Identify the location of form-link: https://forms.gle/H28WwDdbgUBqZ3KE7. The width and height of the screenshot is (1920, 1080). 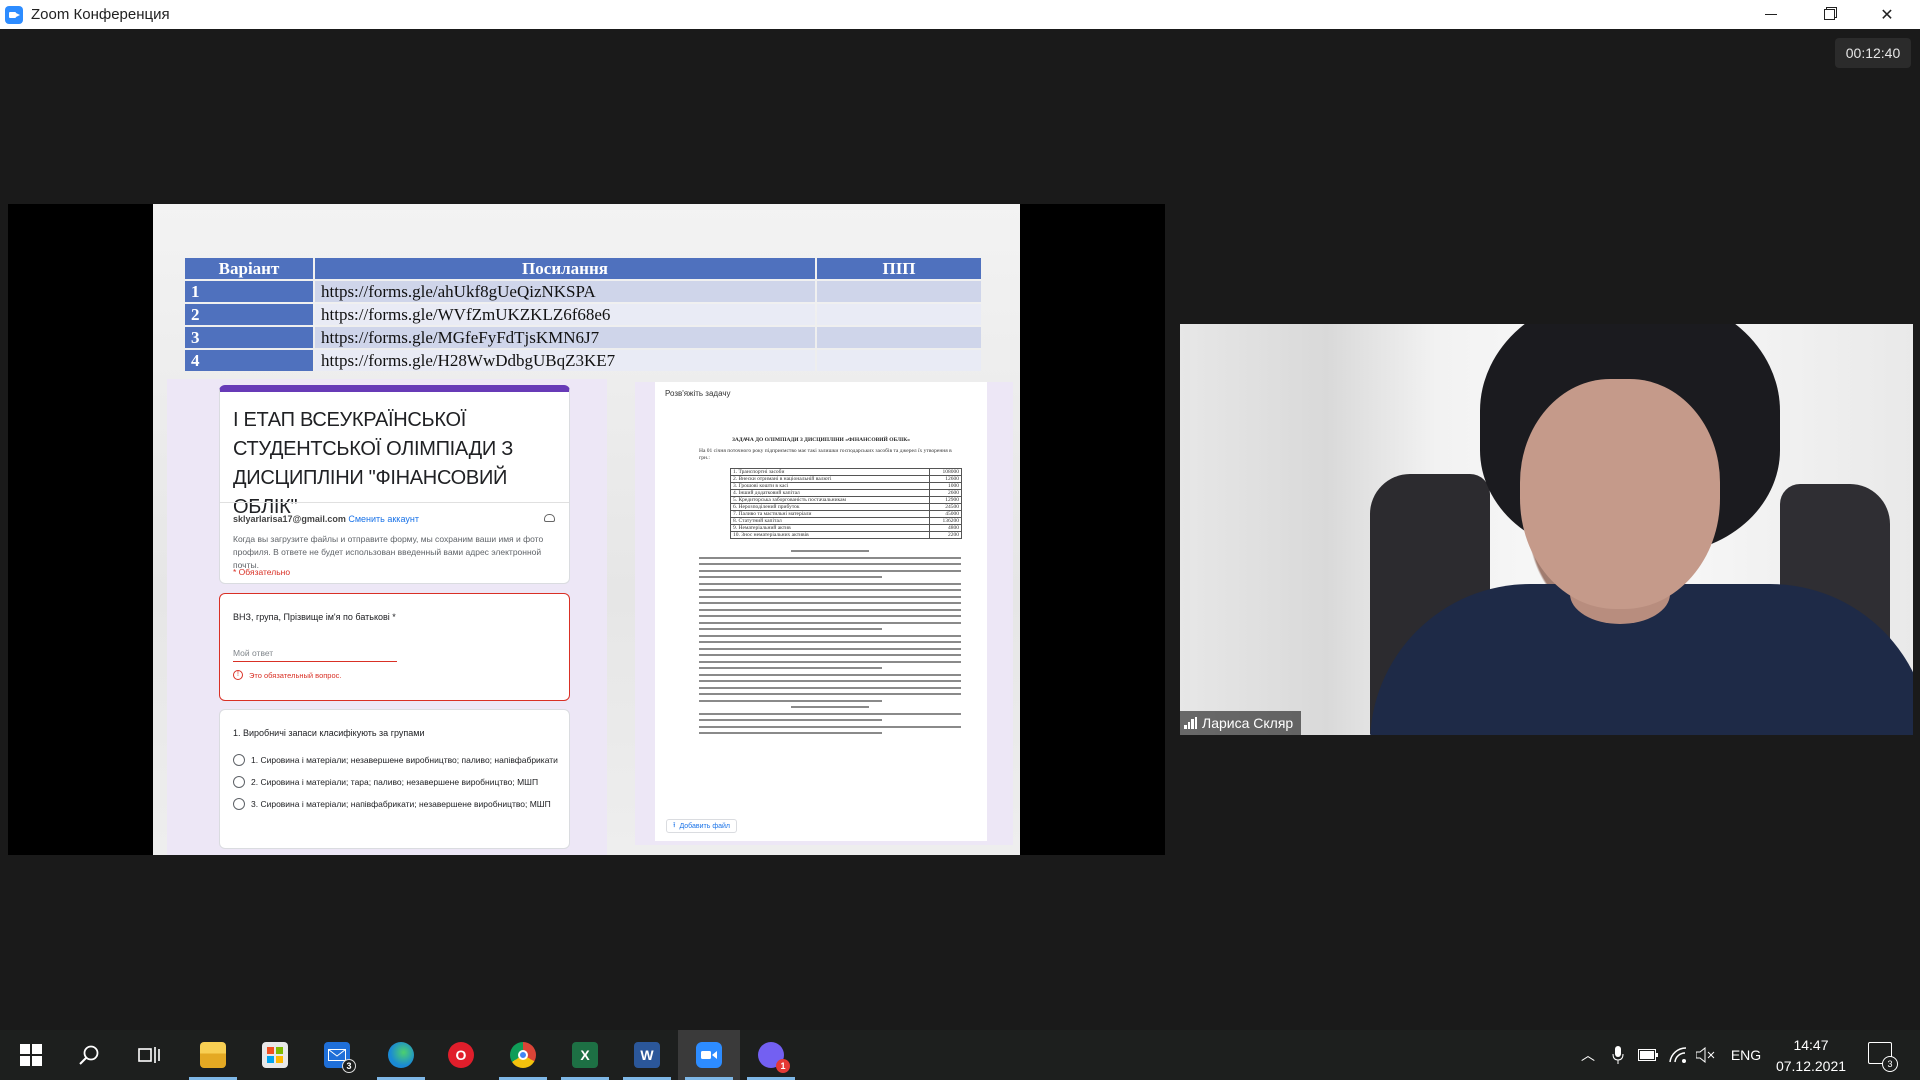
(565, 360).